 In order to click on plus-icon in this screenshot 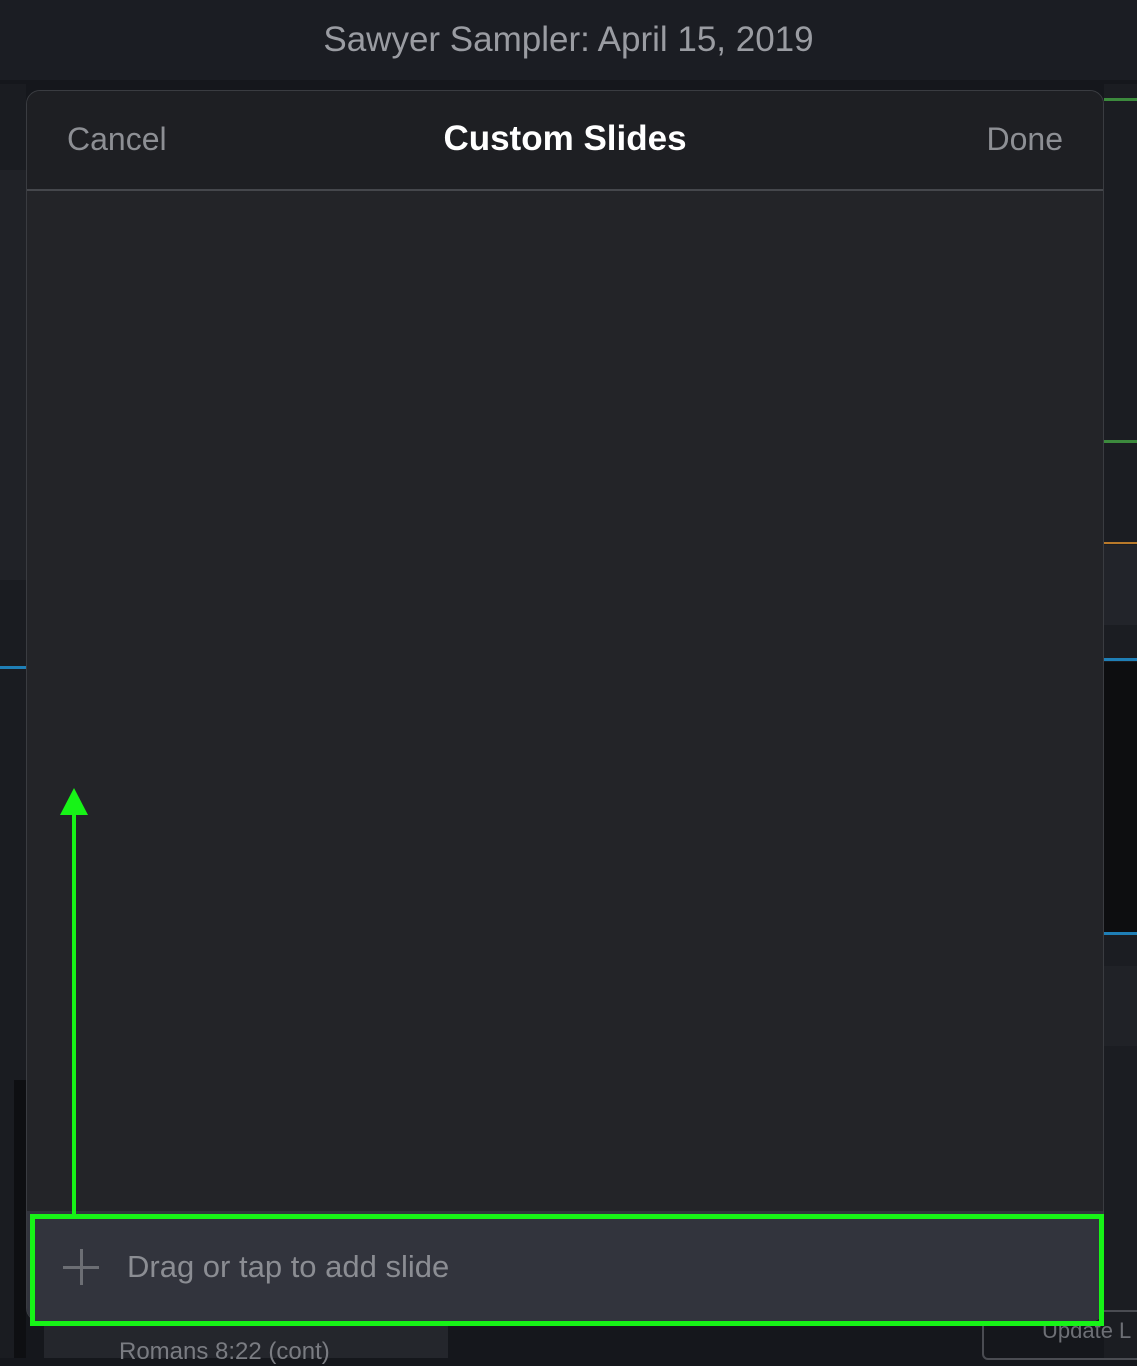, I will do `click(81, 1267)`.